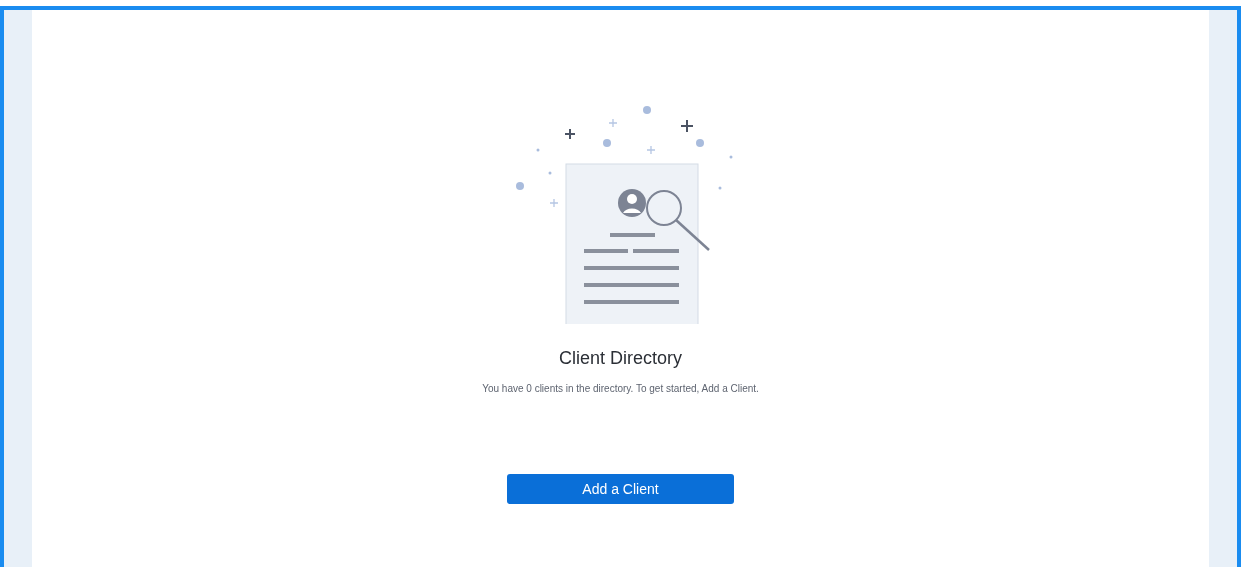 The width and height of the screenshot is (1241, 567). I want to click on empty-state-message: You have 0 clients in the directory. To get started, Add a Client., so click(620, 388).